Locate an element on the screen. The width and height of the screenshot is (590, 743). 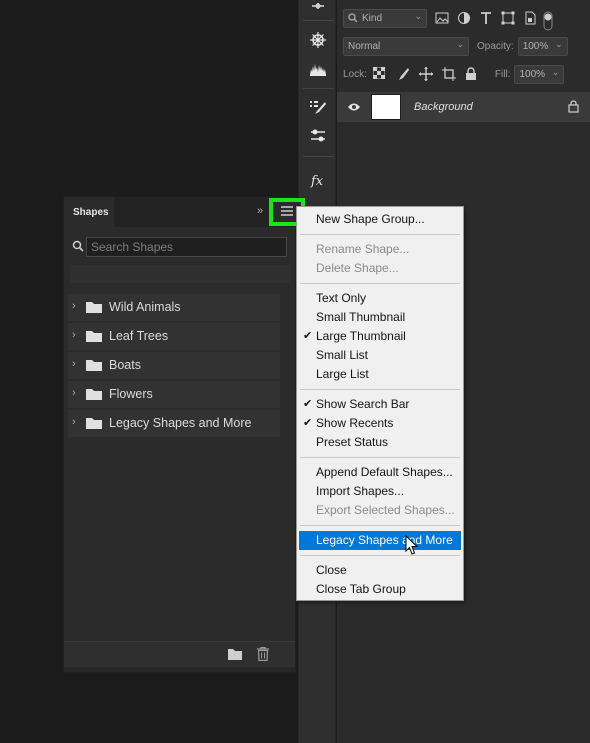
shape-group-row: › Leaf Trees is located at coordinates (174, 336).